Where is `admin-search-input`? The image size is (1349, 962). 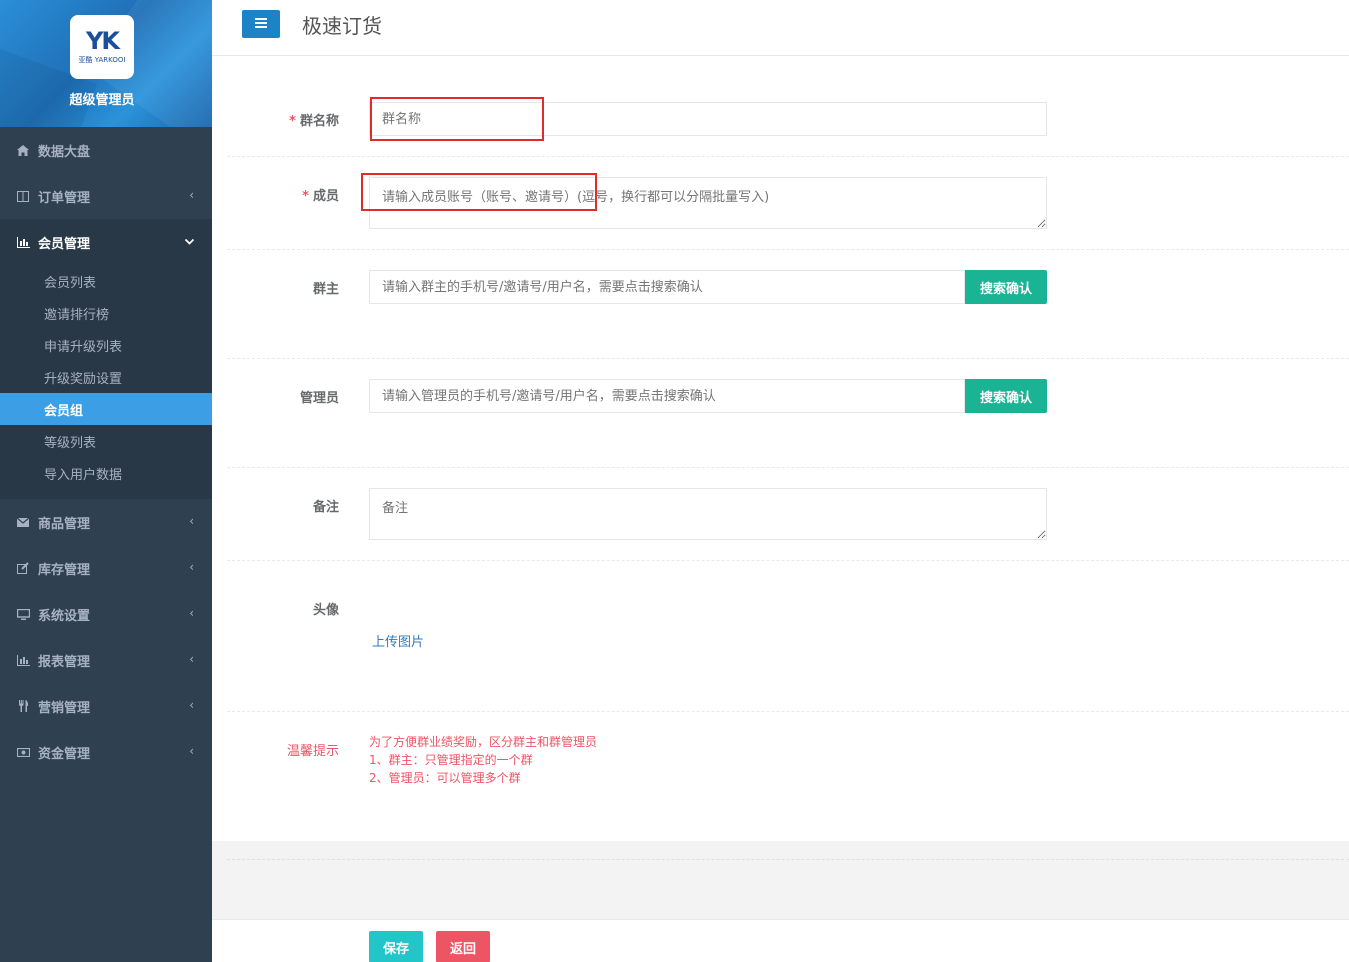 admin-search-input is located at coordinates (667, 396).